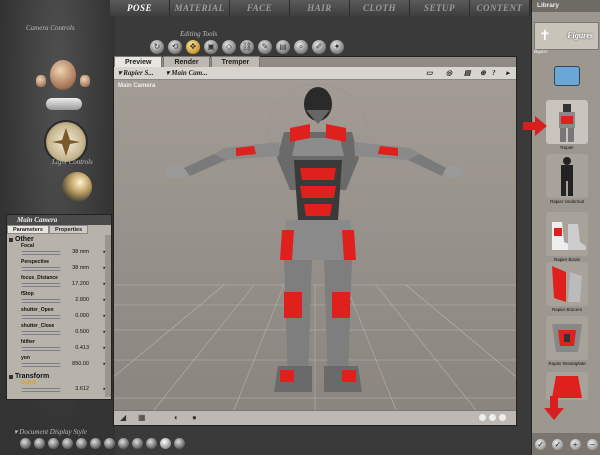  What do you see at coordinates (508, 73) in the screenshot?
I see `menu-arrow-icon: ▸` at bounding box center [508, 73].